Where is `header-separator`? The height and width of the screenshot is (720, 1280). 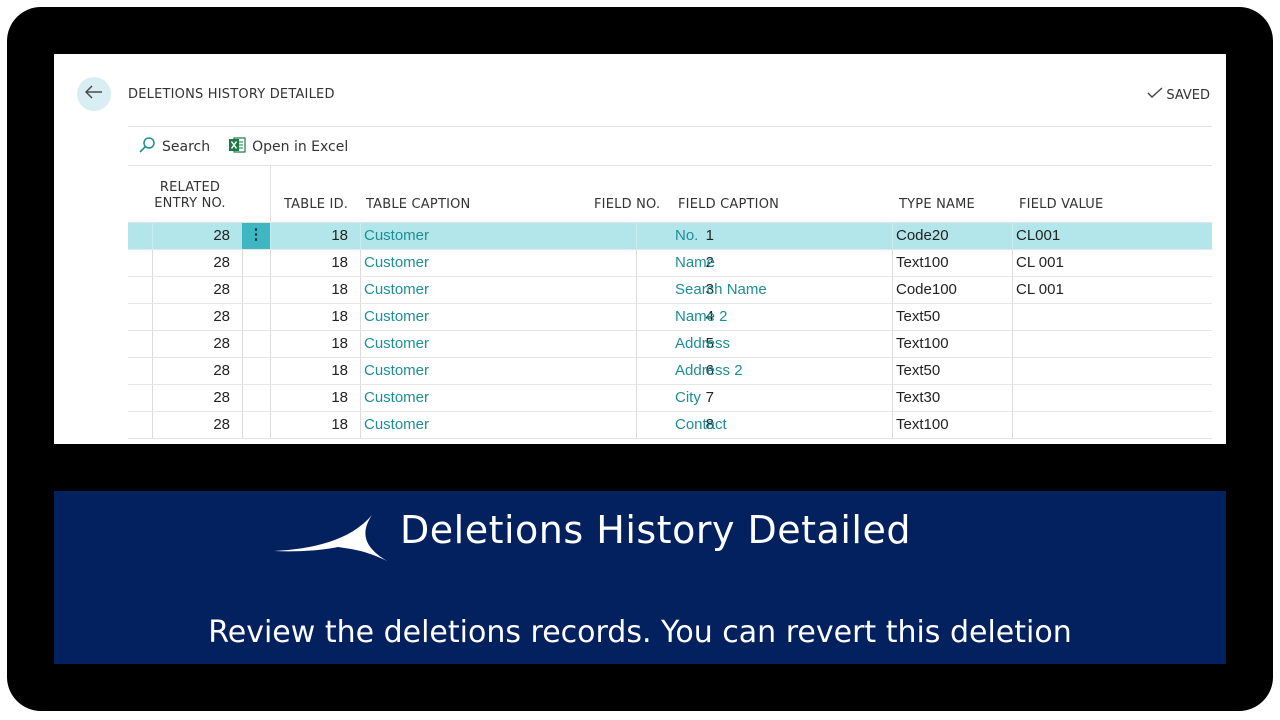
header-separator is located at coordinates (270, 194).